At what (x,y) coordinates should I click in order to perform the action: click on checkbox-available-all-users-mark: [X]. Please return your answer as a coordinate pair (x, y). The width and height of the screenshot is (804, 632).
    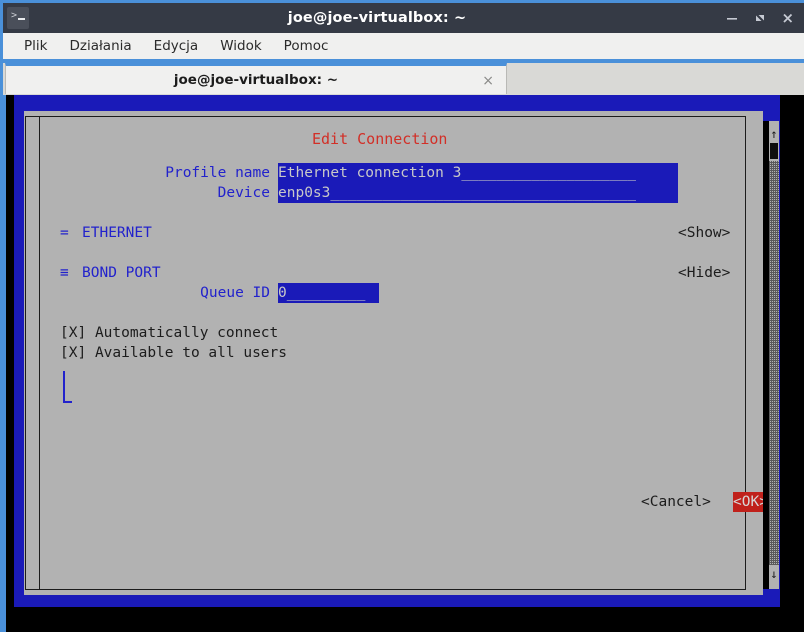
    Looking at the image, I should click on (73, 353).